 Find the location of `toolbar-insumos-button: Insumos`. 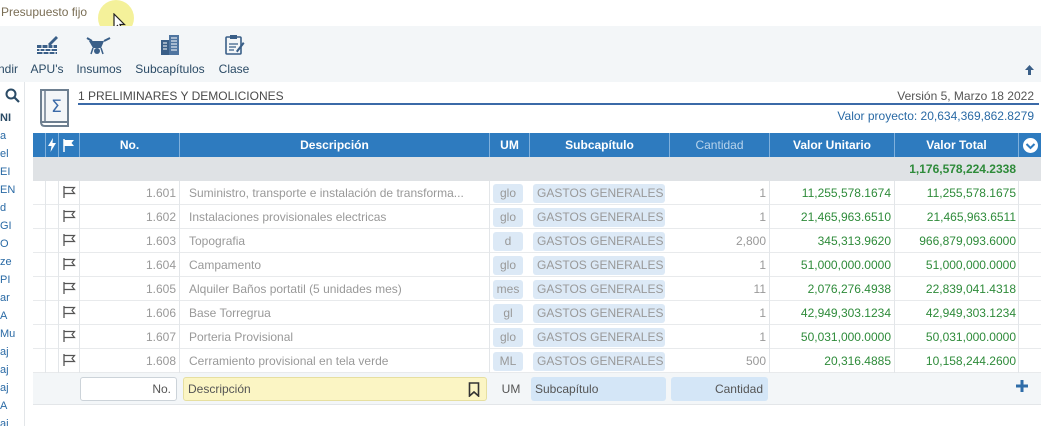

toolbar-insumos-button: Insumos is located at coordinates (99, 55).